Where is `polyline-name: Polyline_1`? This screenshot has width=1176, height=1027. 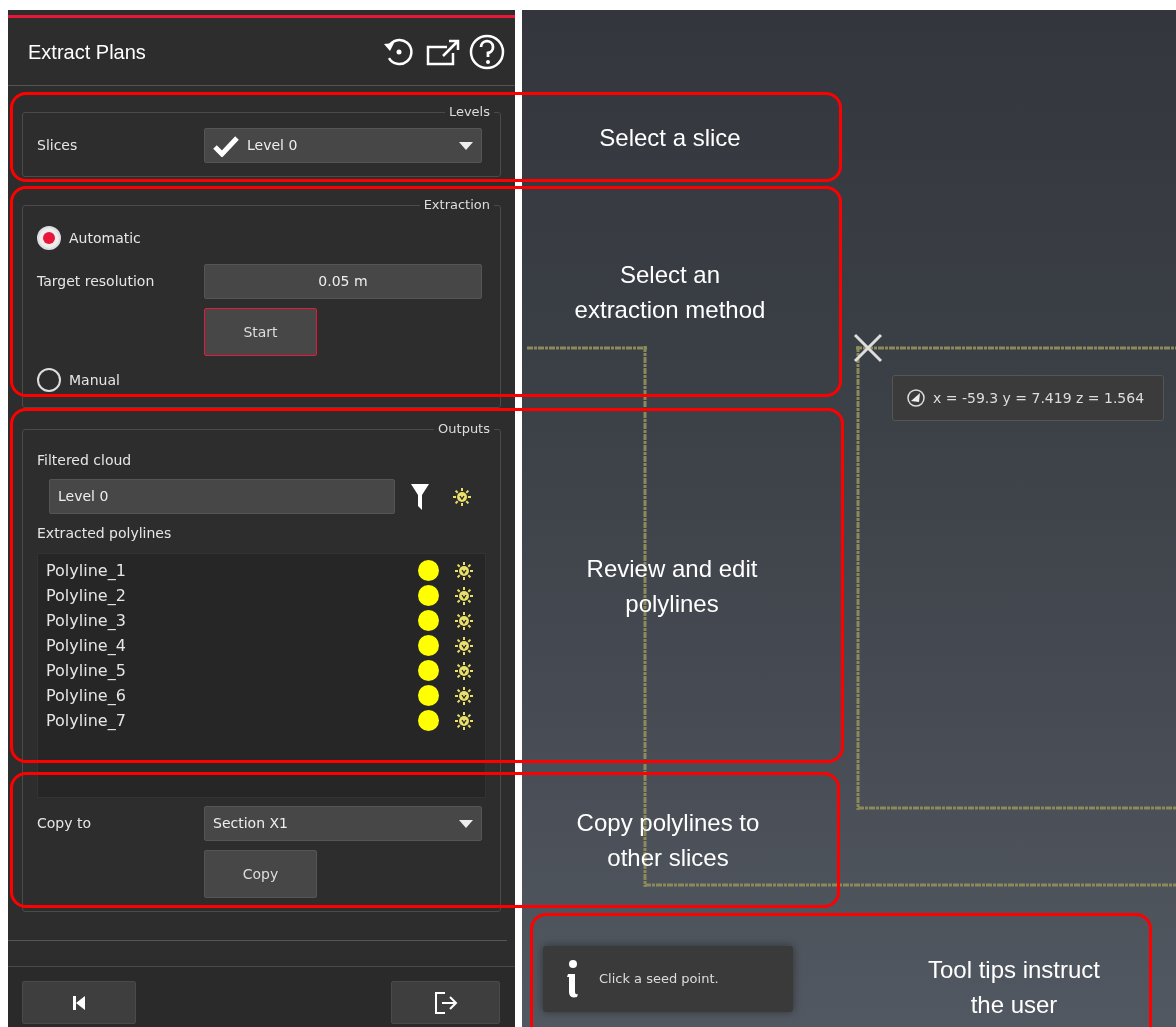 polyline-name: Polyline_1 is located at coordinates (86, 570).